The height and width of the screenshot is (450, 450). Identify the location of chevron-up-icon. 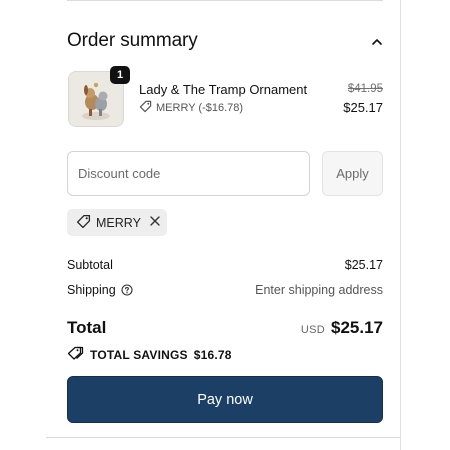
(377, 41).